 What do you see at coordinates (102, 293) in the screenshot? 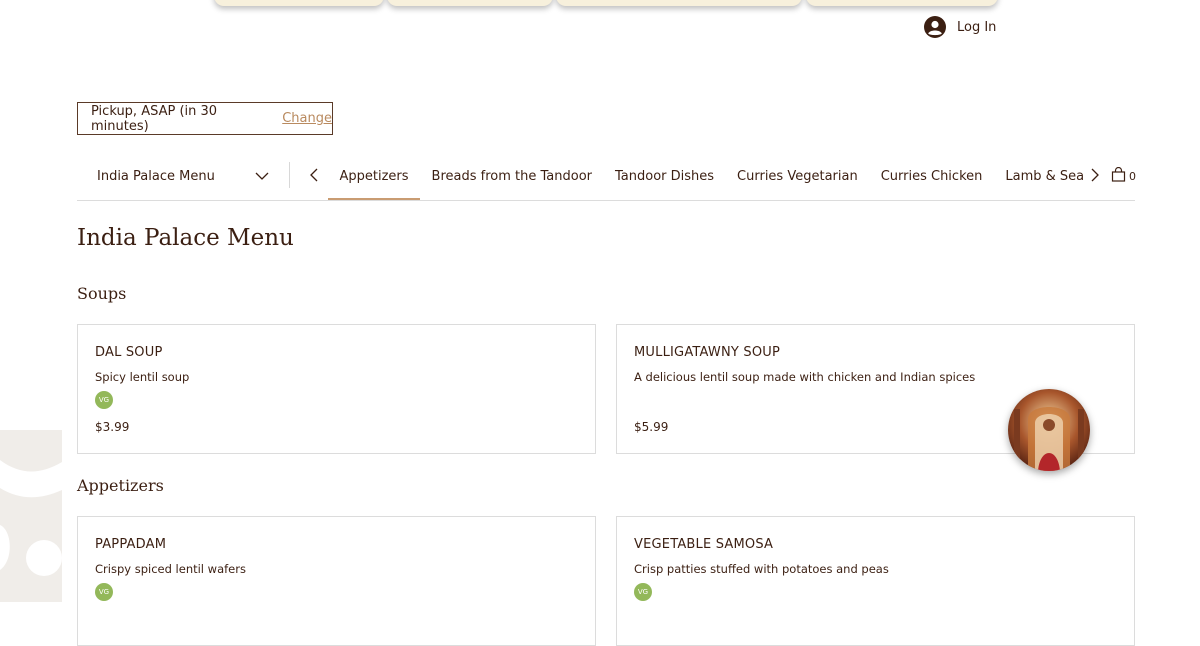
I see `section-title-soups: Soups` at bounding box center [102, 293].